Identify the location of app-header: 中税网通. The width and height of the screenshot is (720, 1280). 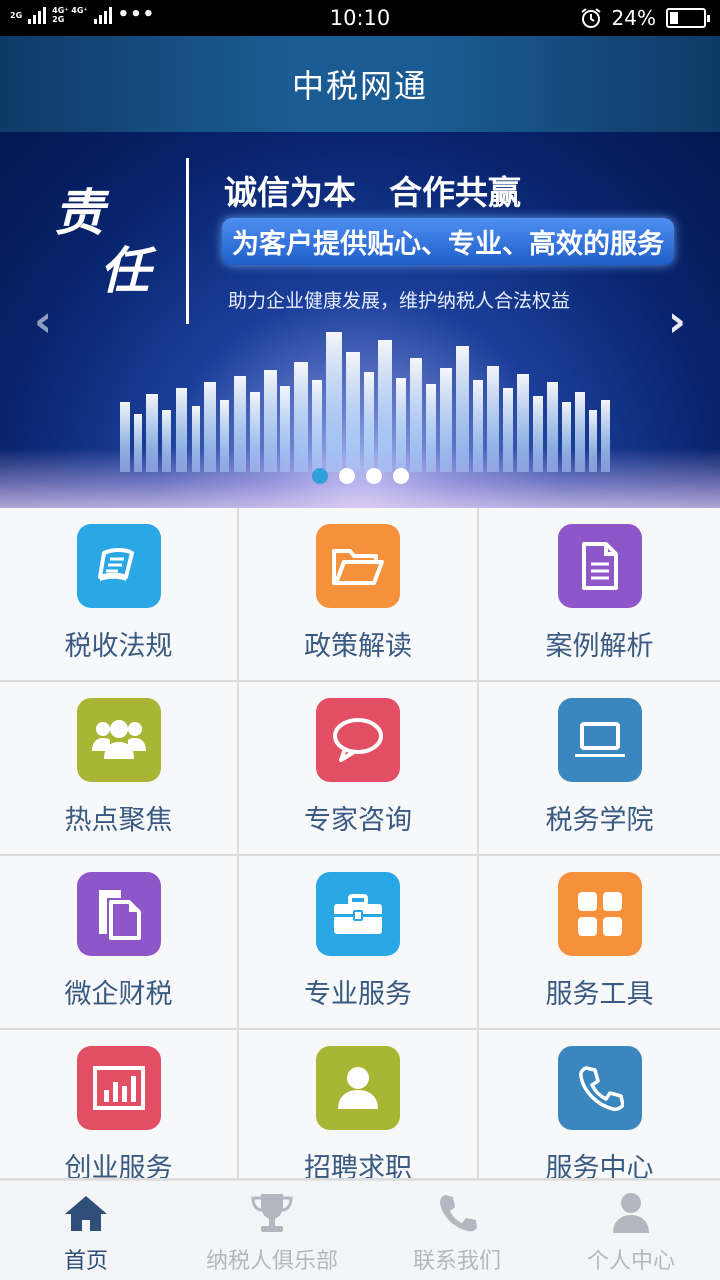
(360, 84).